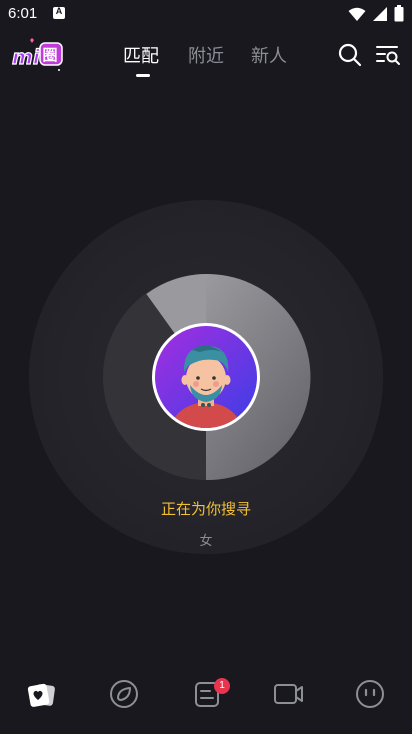 The width and height of the screenshot is (412, 734). What do you see at coordinates (206, 541) in the screenshot?
I see `gender-label: 女` at bounding box center [206, 541].